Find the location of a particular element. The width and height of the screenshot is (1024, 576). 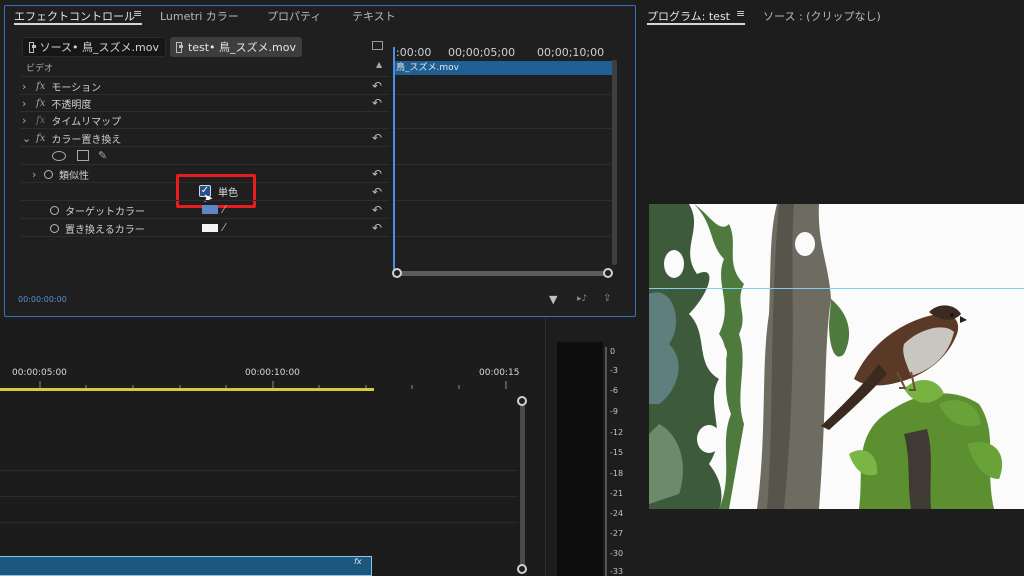

effect-row-color-replace: ⌄ fx カラー置き換え is located at coordinates (71, 138).